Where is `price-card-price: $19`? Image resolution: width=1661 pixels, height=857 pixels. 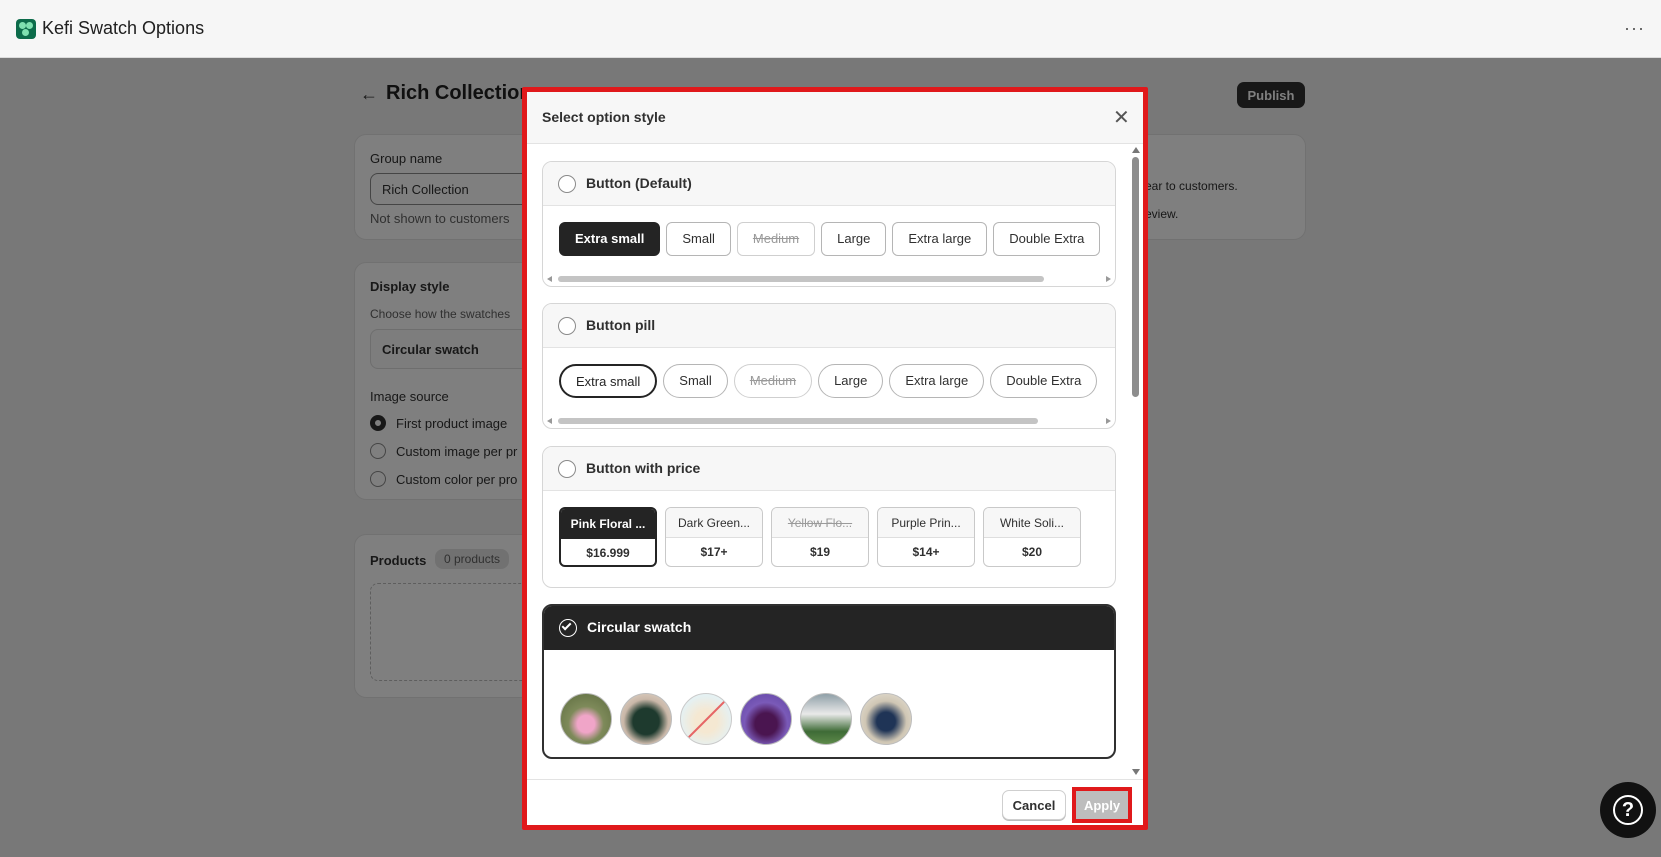 price-card-price: $19 is located at coordinates (820, 552).